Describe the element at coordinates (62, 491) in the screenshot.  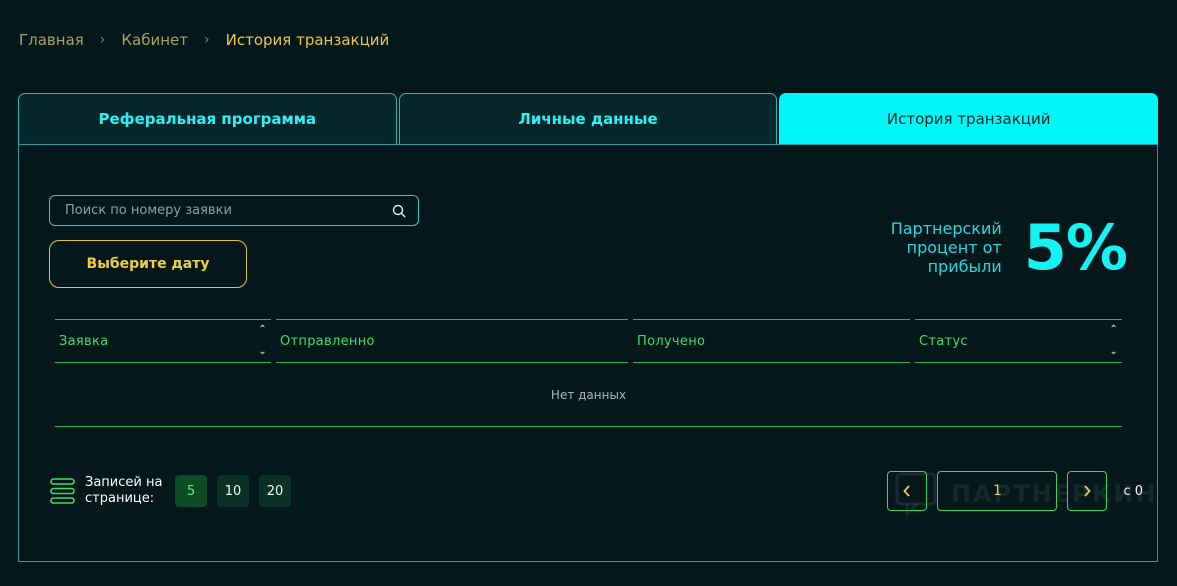
I see `stack-icon` at that location.